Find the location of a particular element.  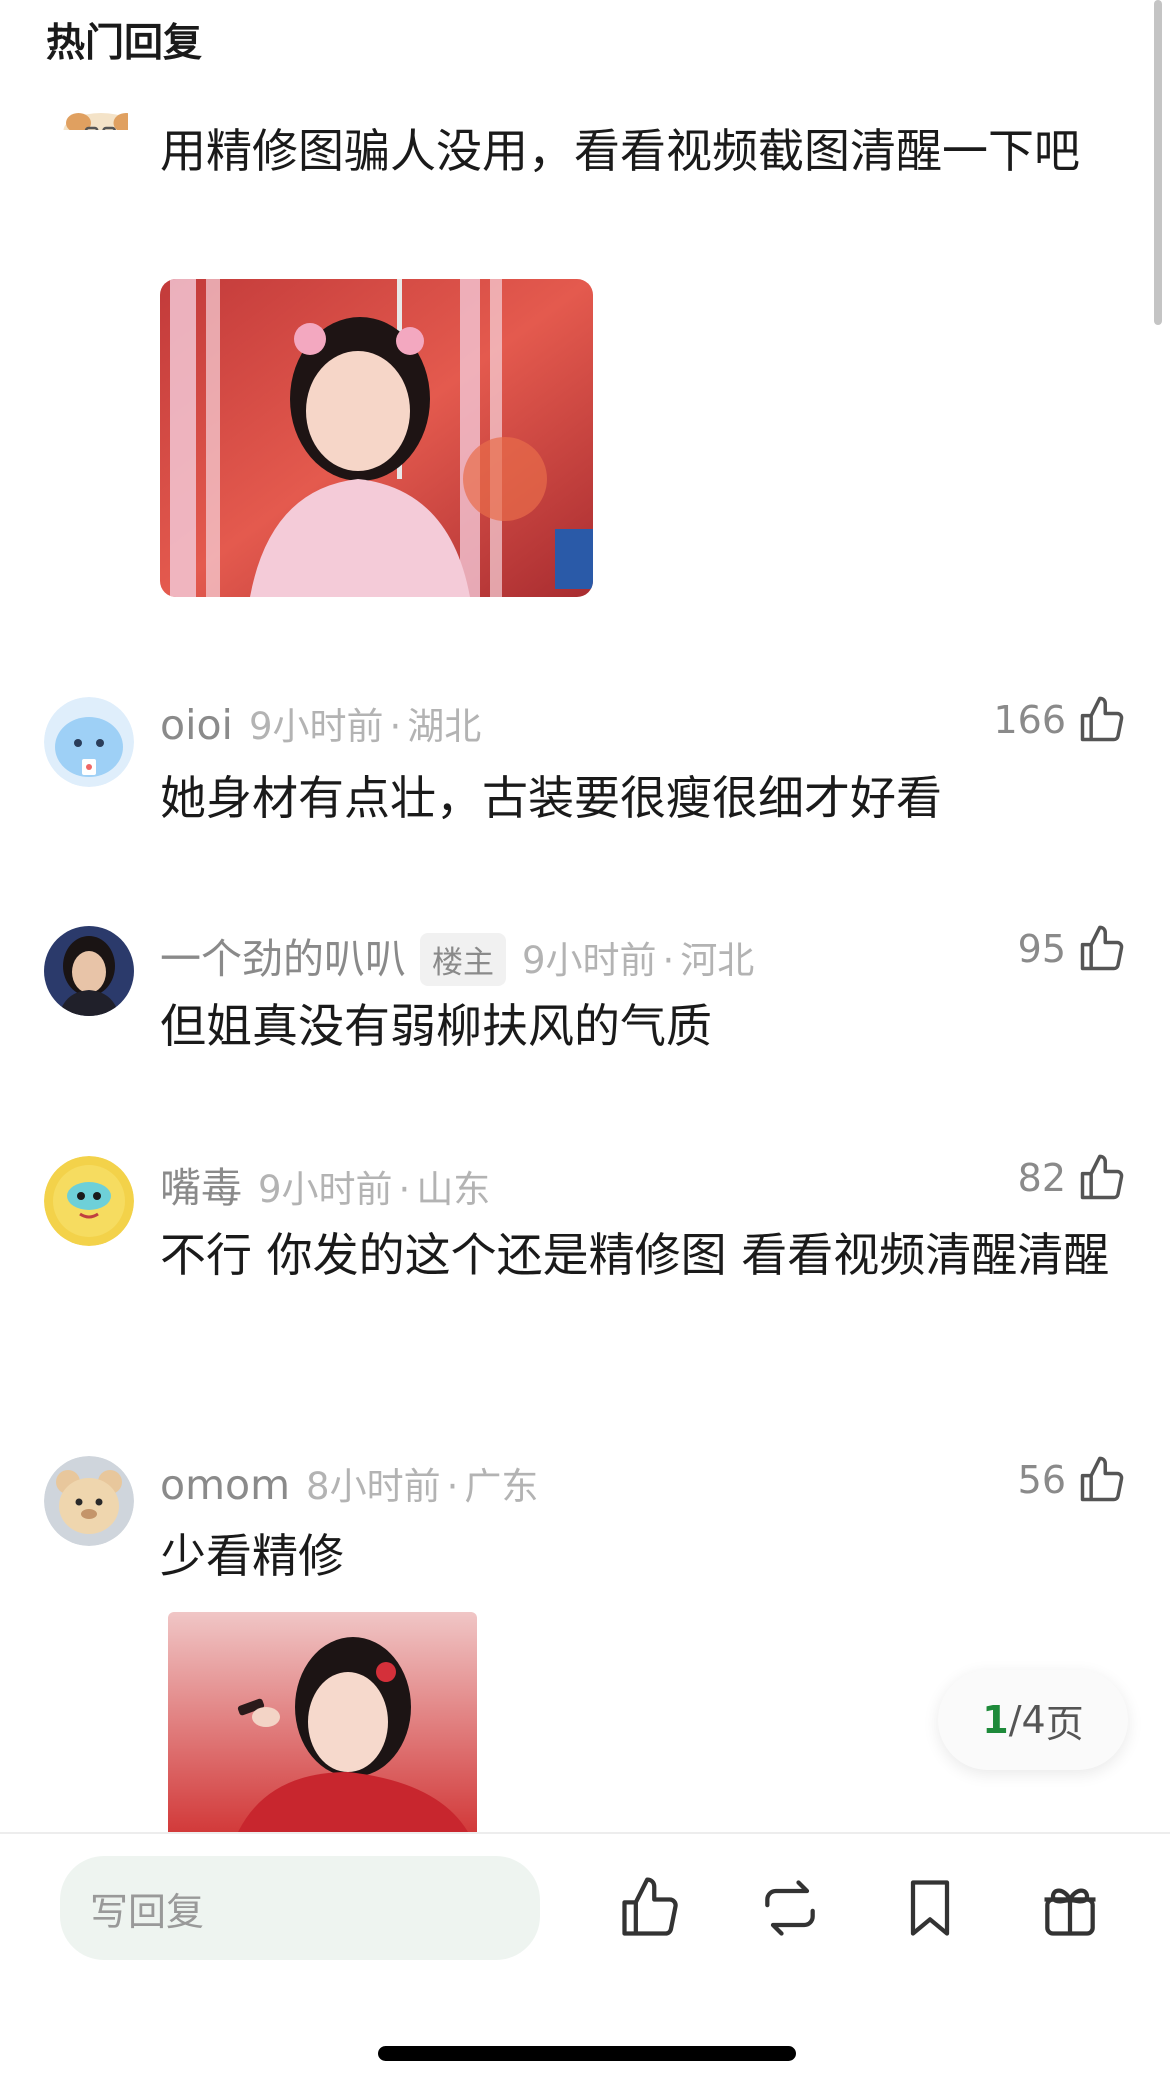

repost-button is located at coordinates (790, 1908).